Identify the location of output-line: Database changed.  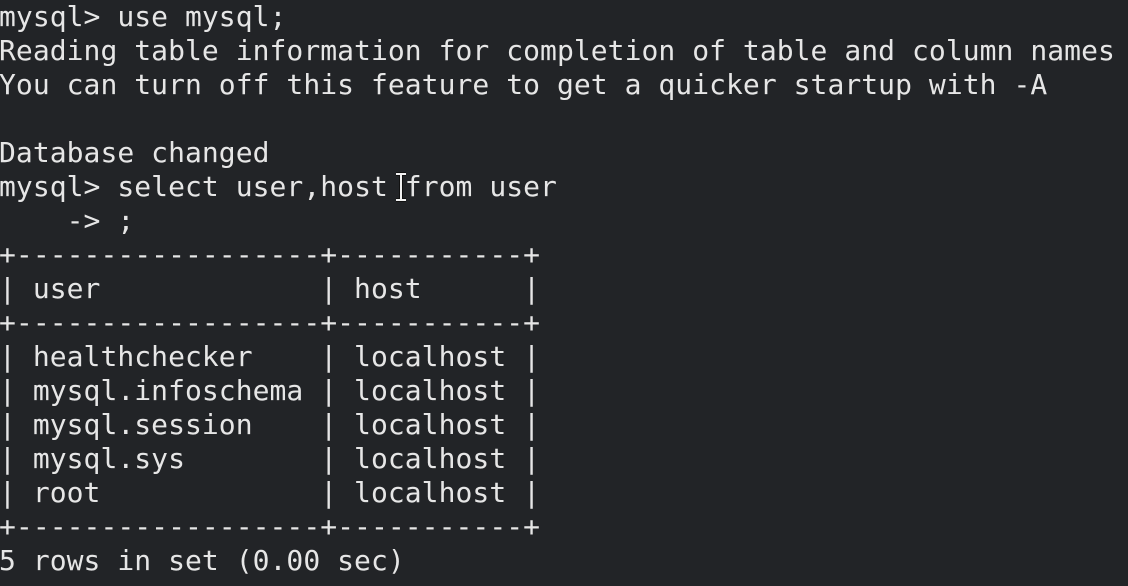
(135, 152).